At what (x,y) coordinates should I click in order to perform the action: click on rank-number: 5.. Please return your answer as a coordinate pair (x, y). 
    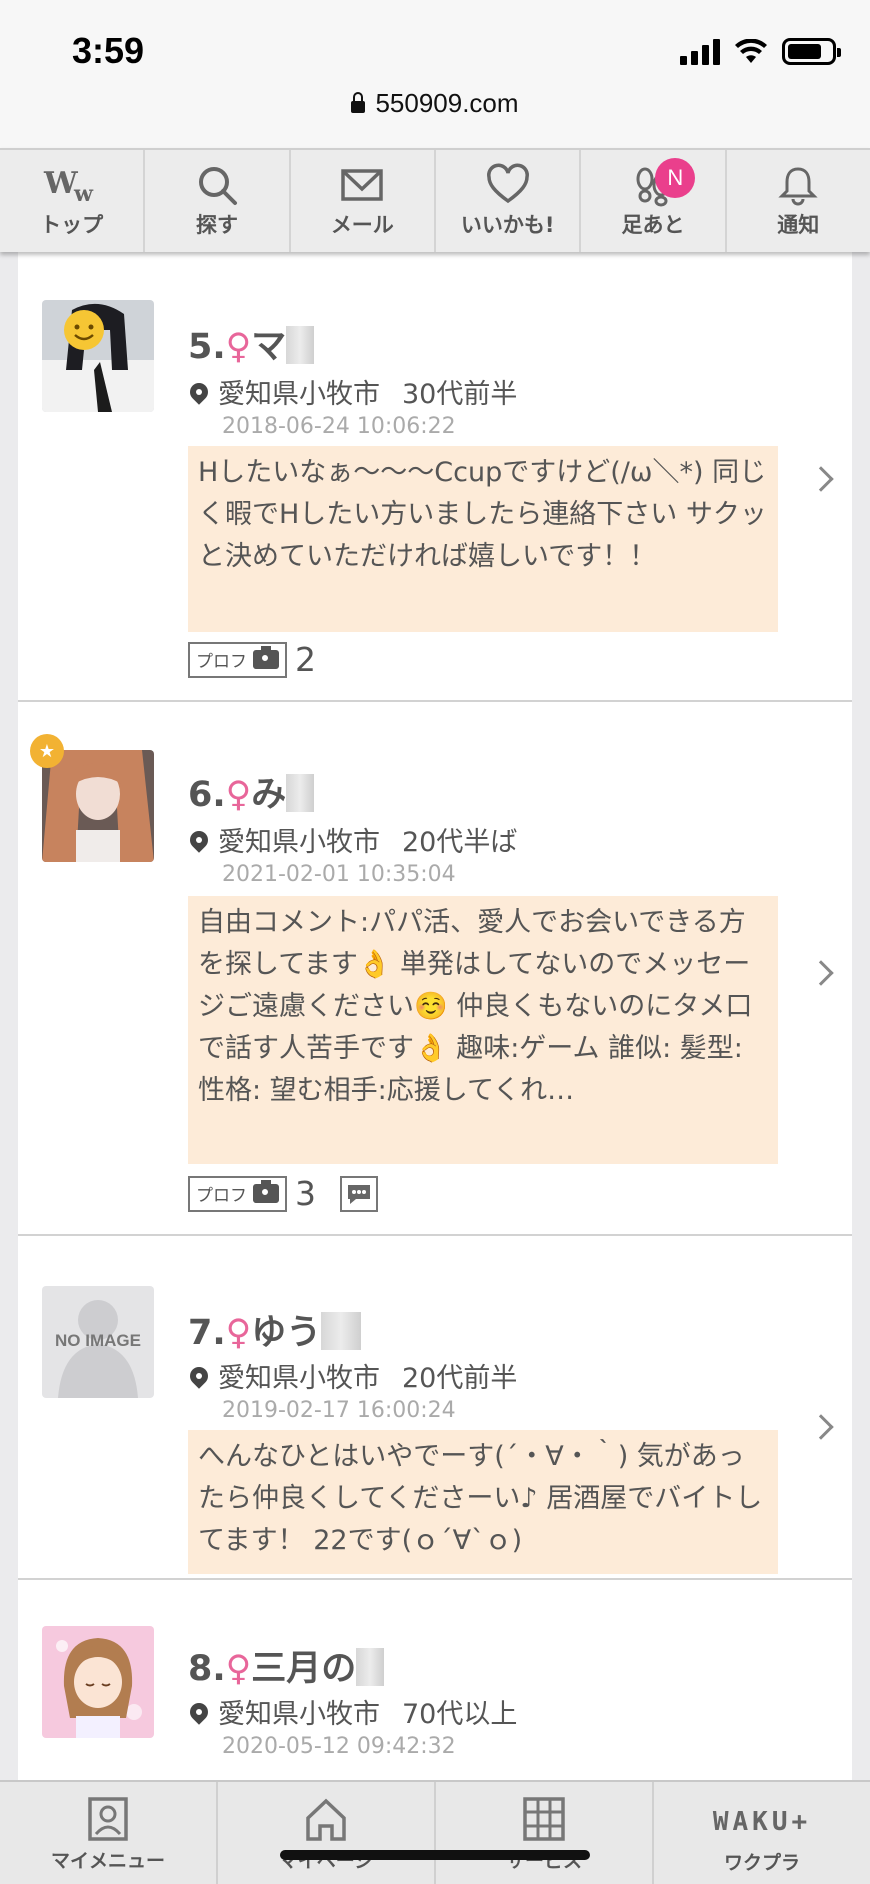
    Looking at the image, I should click on (207, 347).